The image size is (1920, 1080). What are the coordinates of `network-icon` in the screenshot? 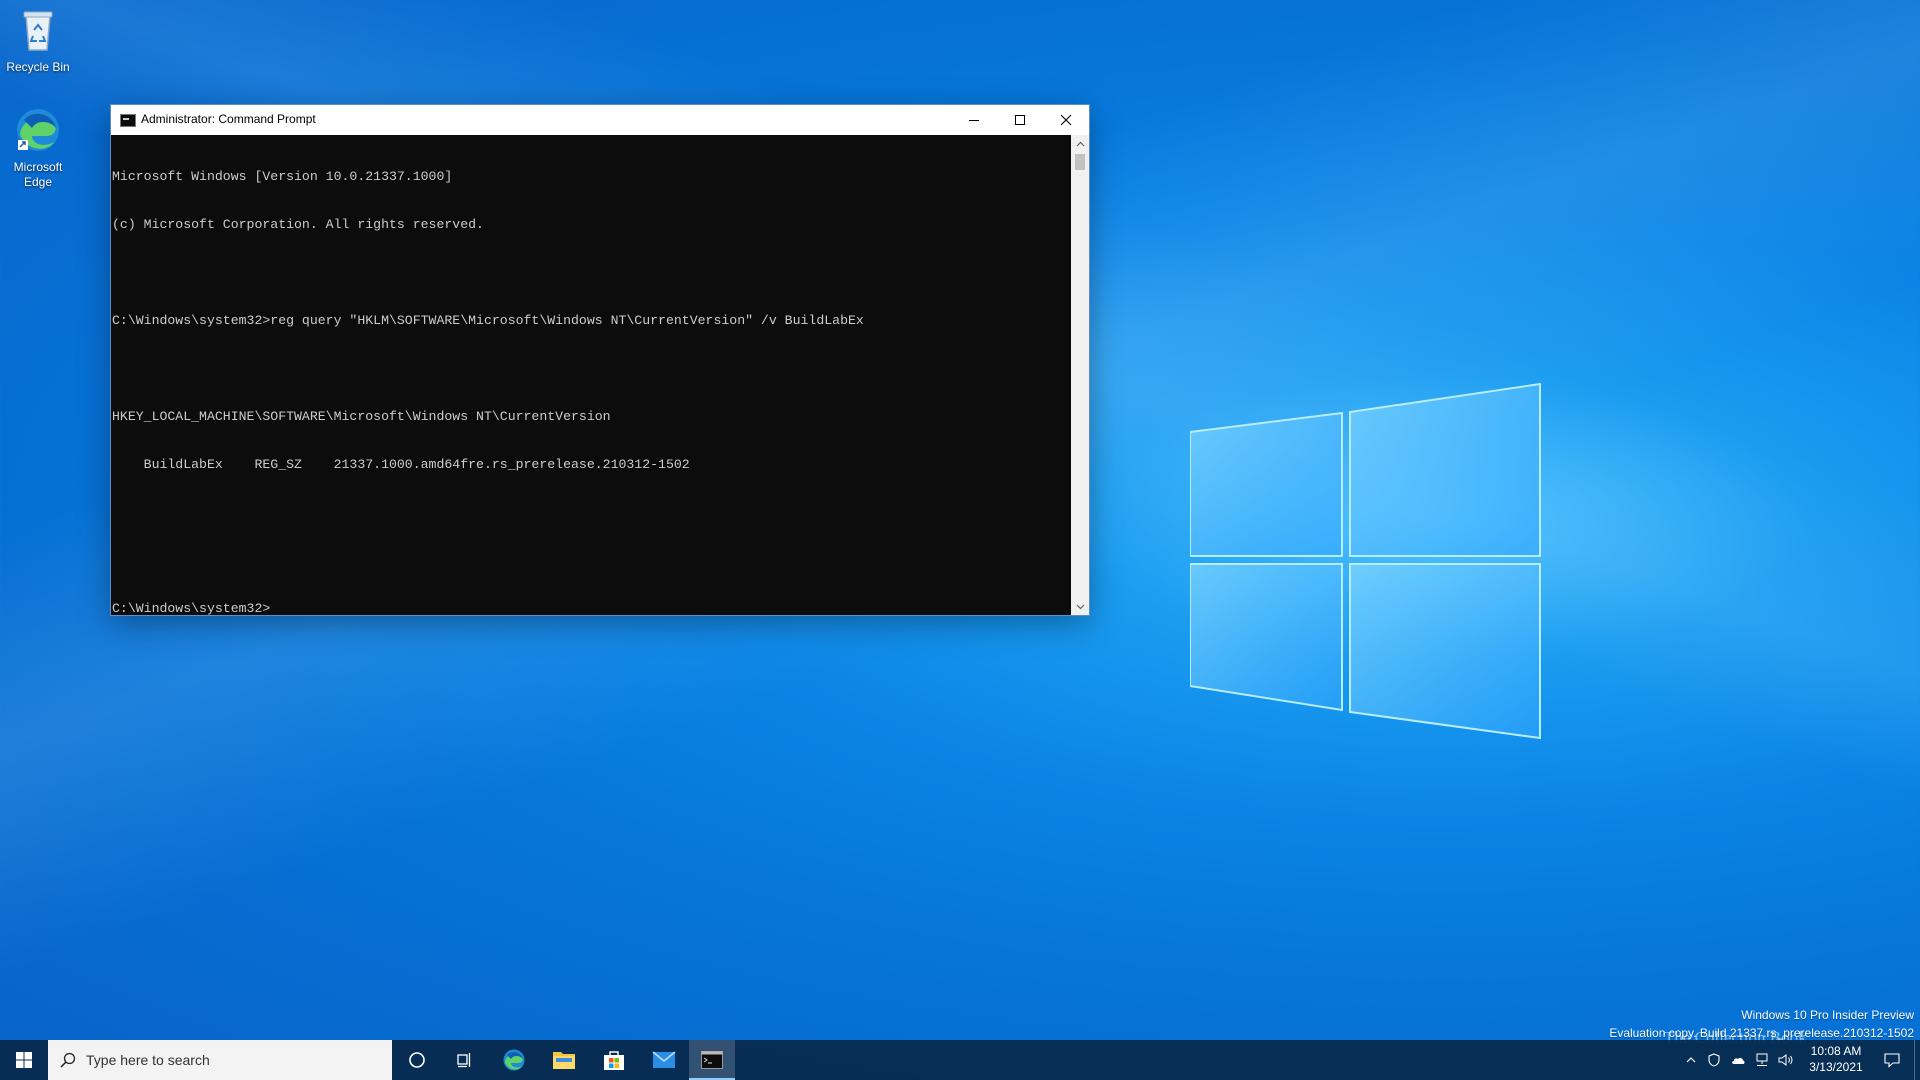 It's located at (1762, 1059).